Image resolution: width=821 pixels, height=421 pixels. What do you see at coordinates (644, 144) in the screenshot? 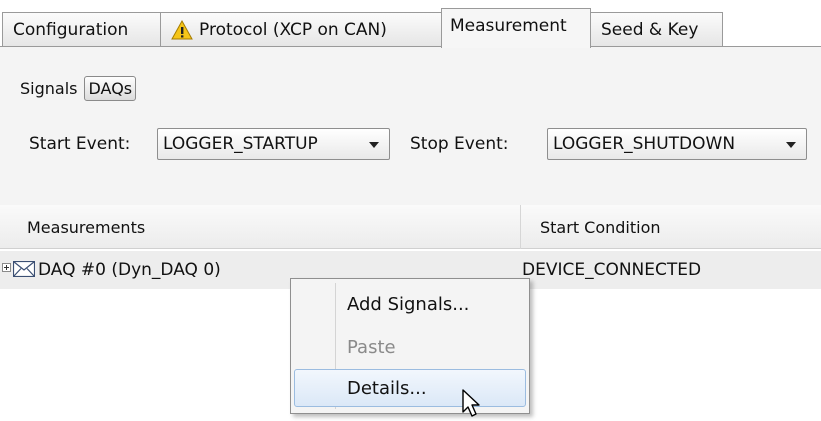
I see `stop-event-value: LOGGER_SHUTDOWN` at bounding box center [644, 144].